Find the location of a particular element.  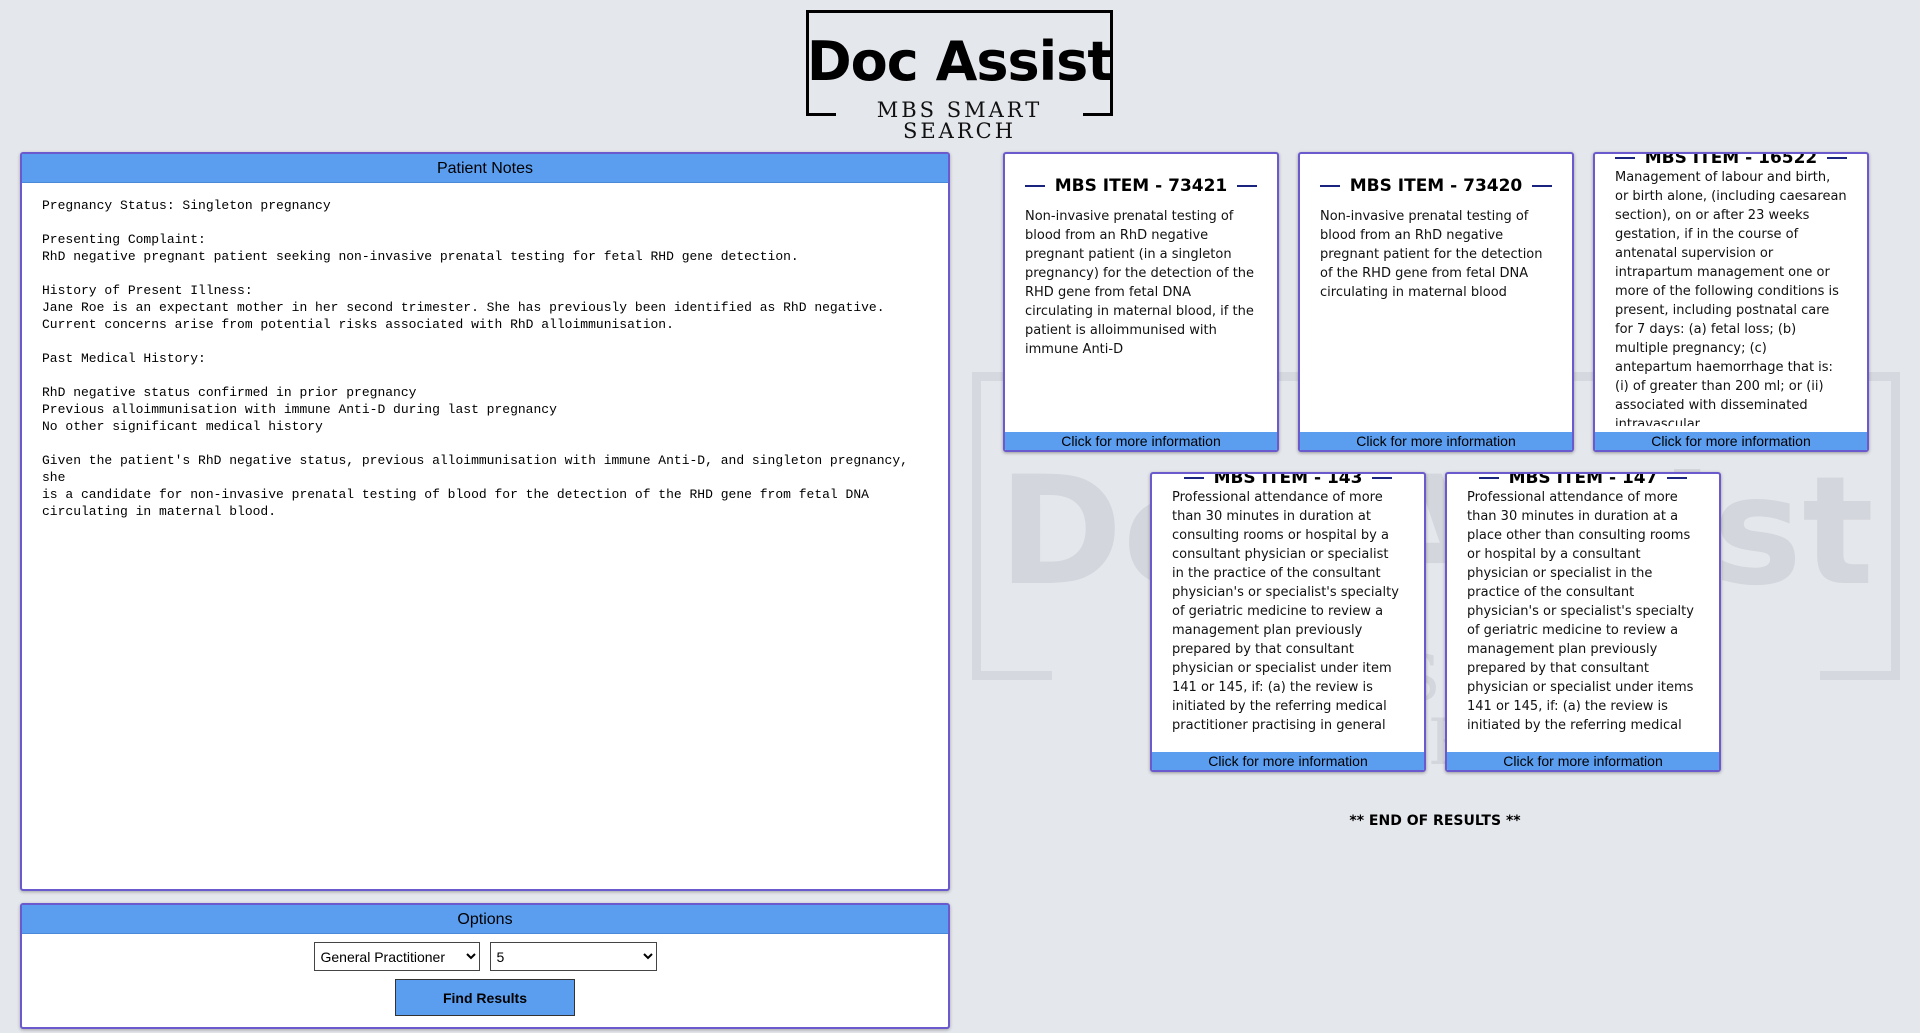

options-row: General Practitioner 5 is located at coordinates (485, 956).